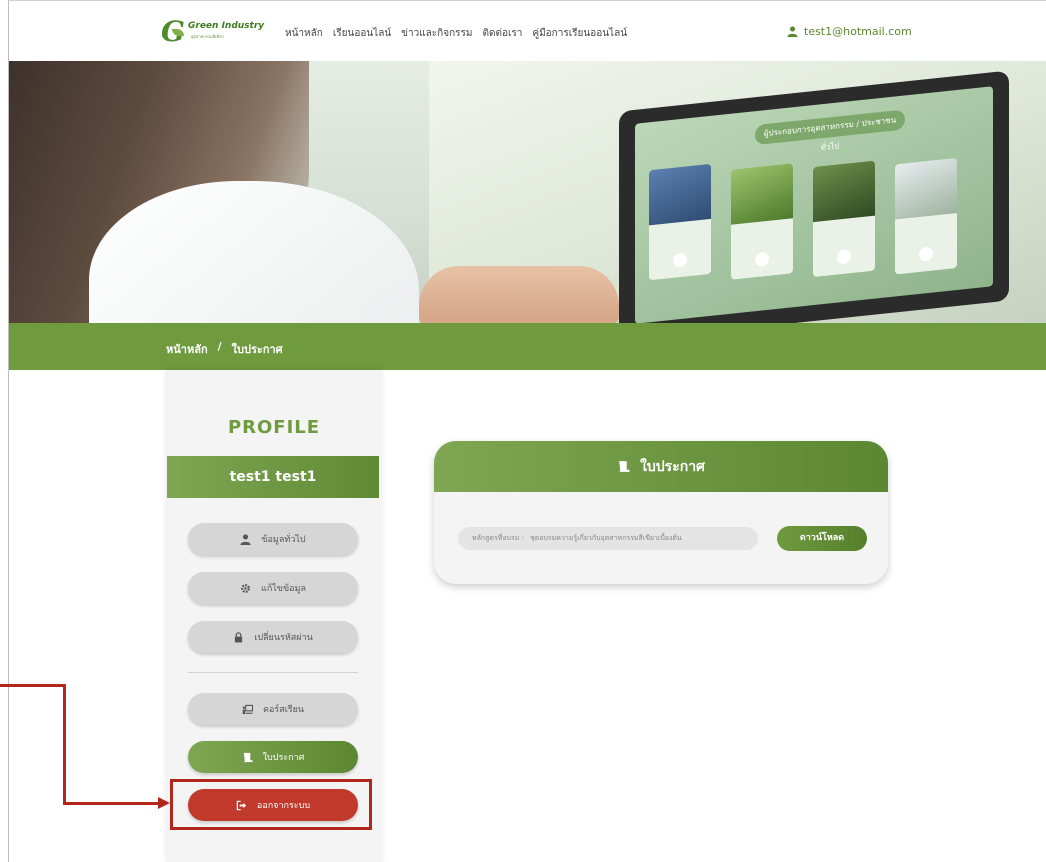  What do you see at coordinates (519, 294) in the screenshot?
I see `hero-person-hand` at bounding box center [519, 294].